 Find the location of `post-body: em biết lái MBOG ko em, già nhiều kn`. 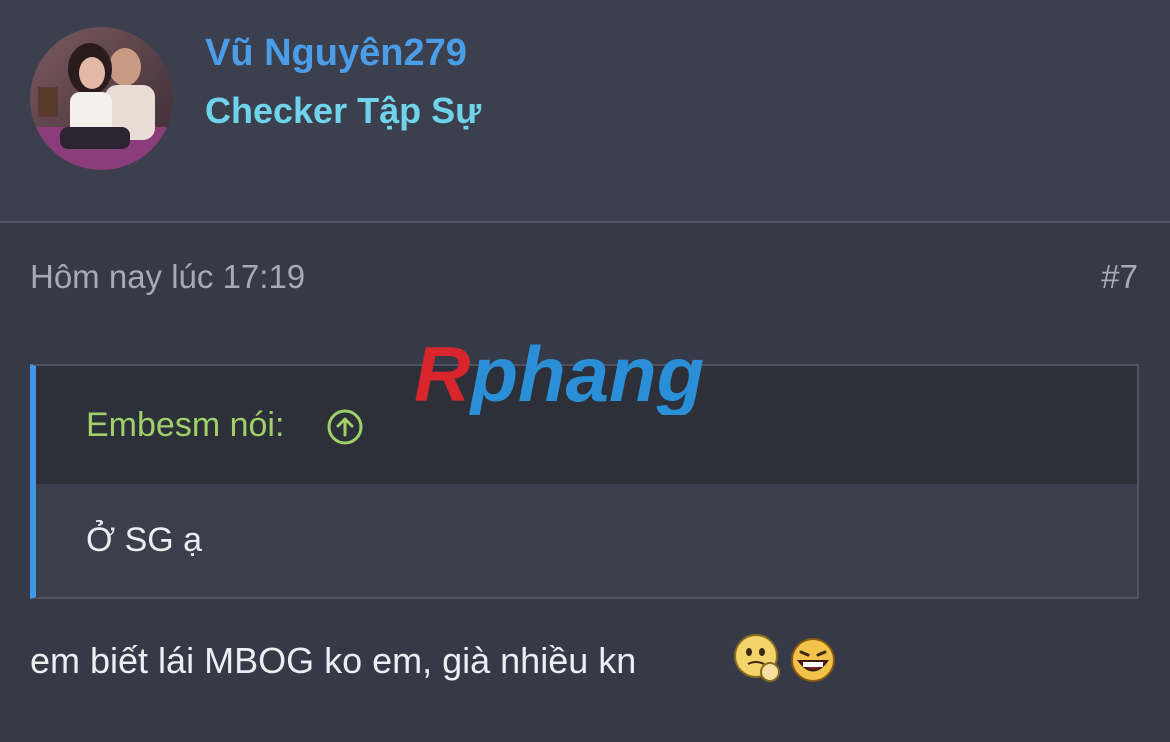

post-body: em biết lái MBOG ko em, già nhiều kn is located at coordinates (333, 661).